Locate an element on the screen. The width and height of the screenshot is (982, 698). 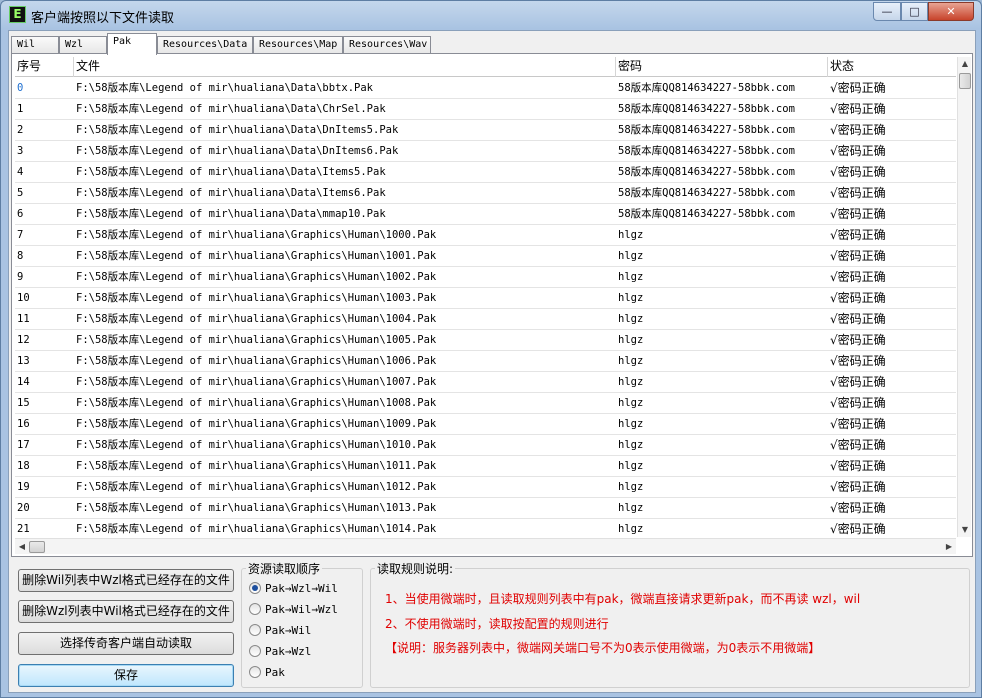
minimize-button: — is located at coordinates (887, 11).